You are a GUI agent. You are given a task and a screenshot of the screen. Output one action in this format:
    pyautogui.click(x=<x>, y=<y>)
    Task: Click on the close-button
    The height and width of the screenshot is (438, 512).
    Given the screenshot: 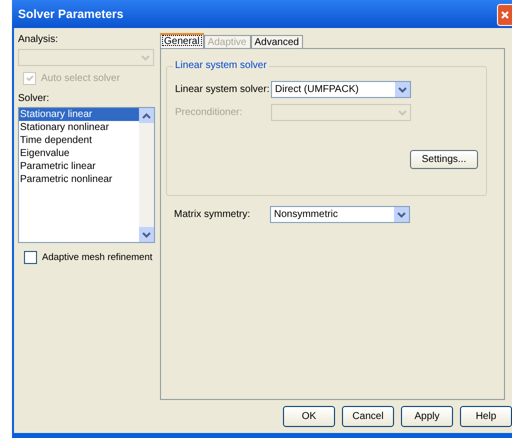 What is the action you would take?
    pyautogui.click(x=504, y=15)
    